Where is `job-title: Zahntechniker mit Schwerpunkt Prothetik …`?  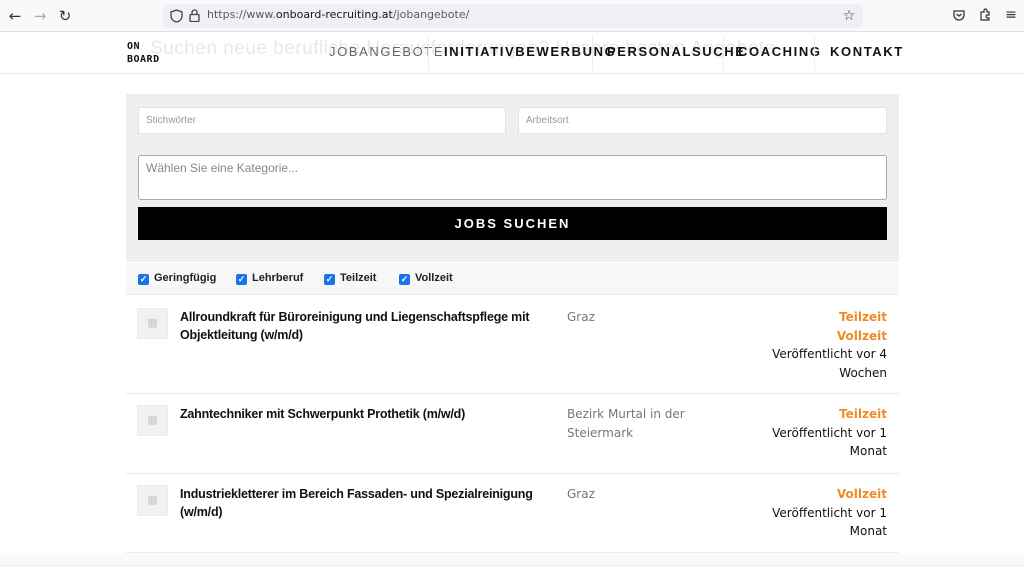
job-title: Zahntechniker mit Schwerpunkt Prothetik … is located at coordinates (365, 414).